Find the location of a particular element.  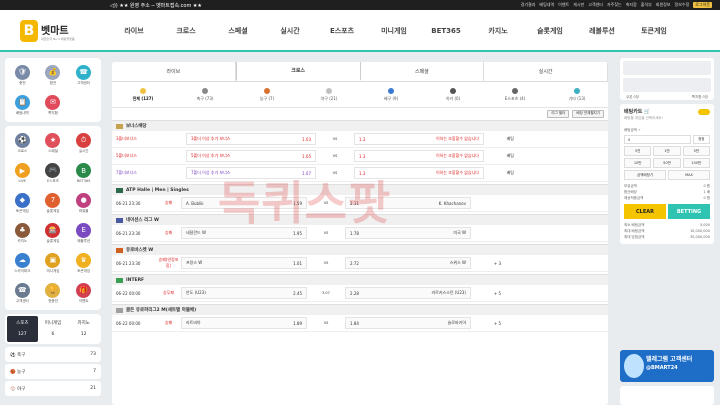

top-link: 정보수정 is located at coordinates (682, 5).